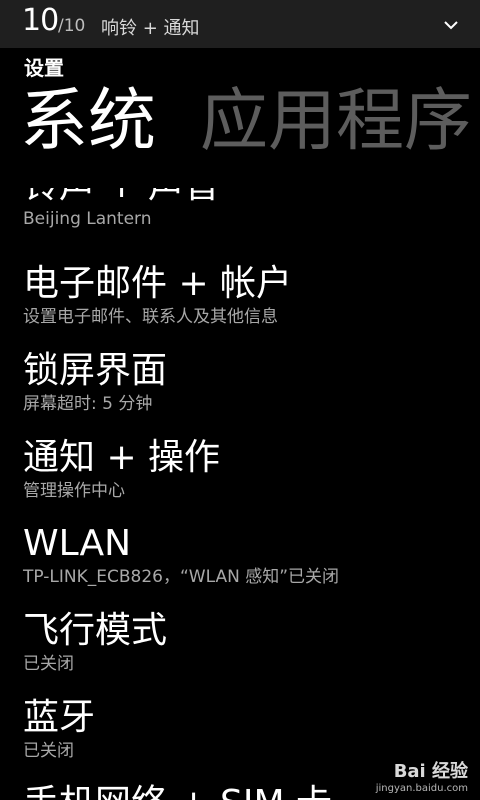  I want to click on pivot-header: 系统 应用程序, so click(240, 125).